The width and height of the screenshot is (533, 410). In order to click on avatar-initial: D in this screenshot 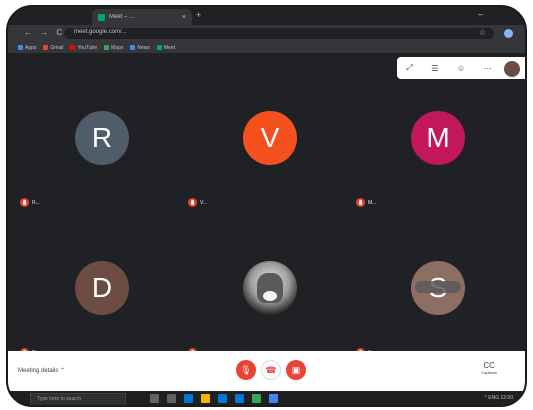, I will do `click(102, 287)`.